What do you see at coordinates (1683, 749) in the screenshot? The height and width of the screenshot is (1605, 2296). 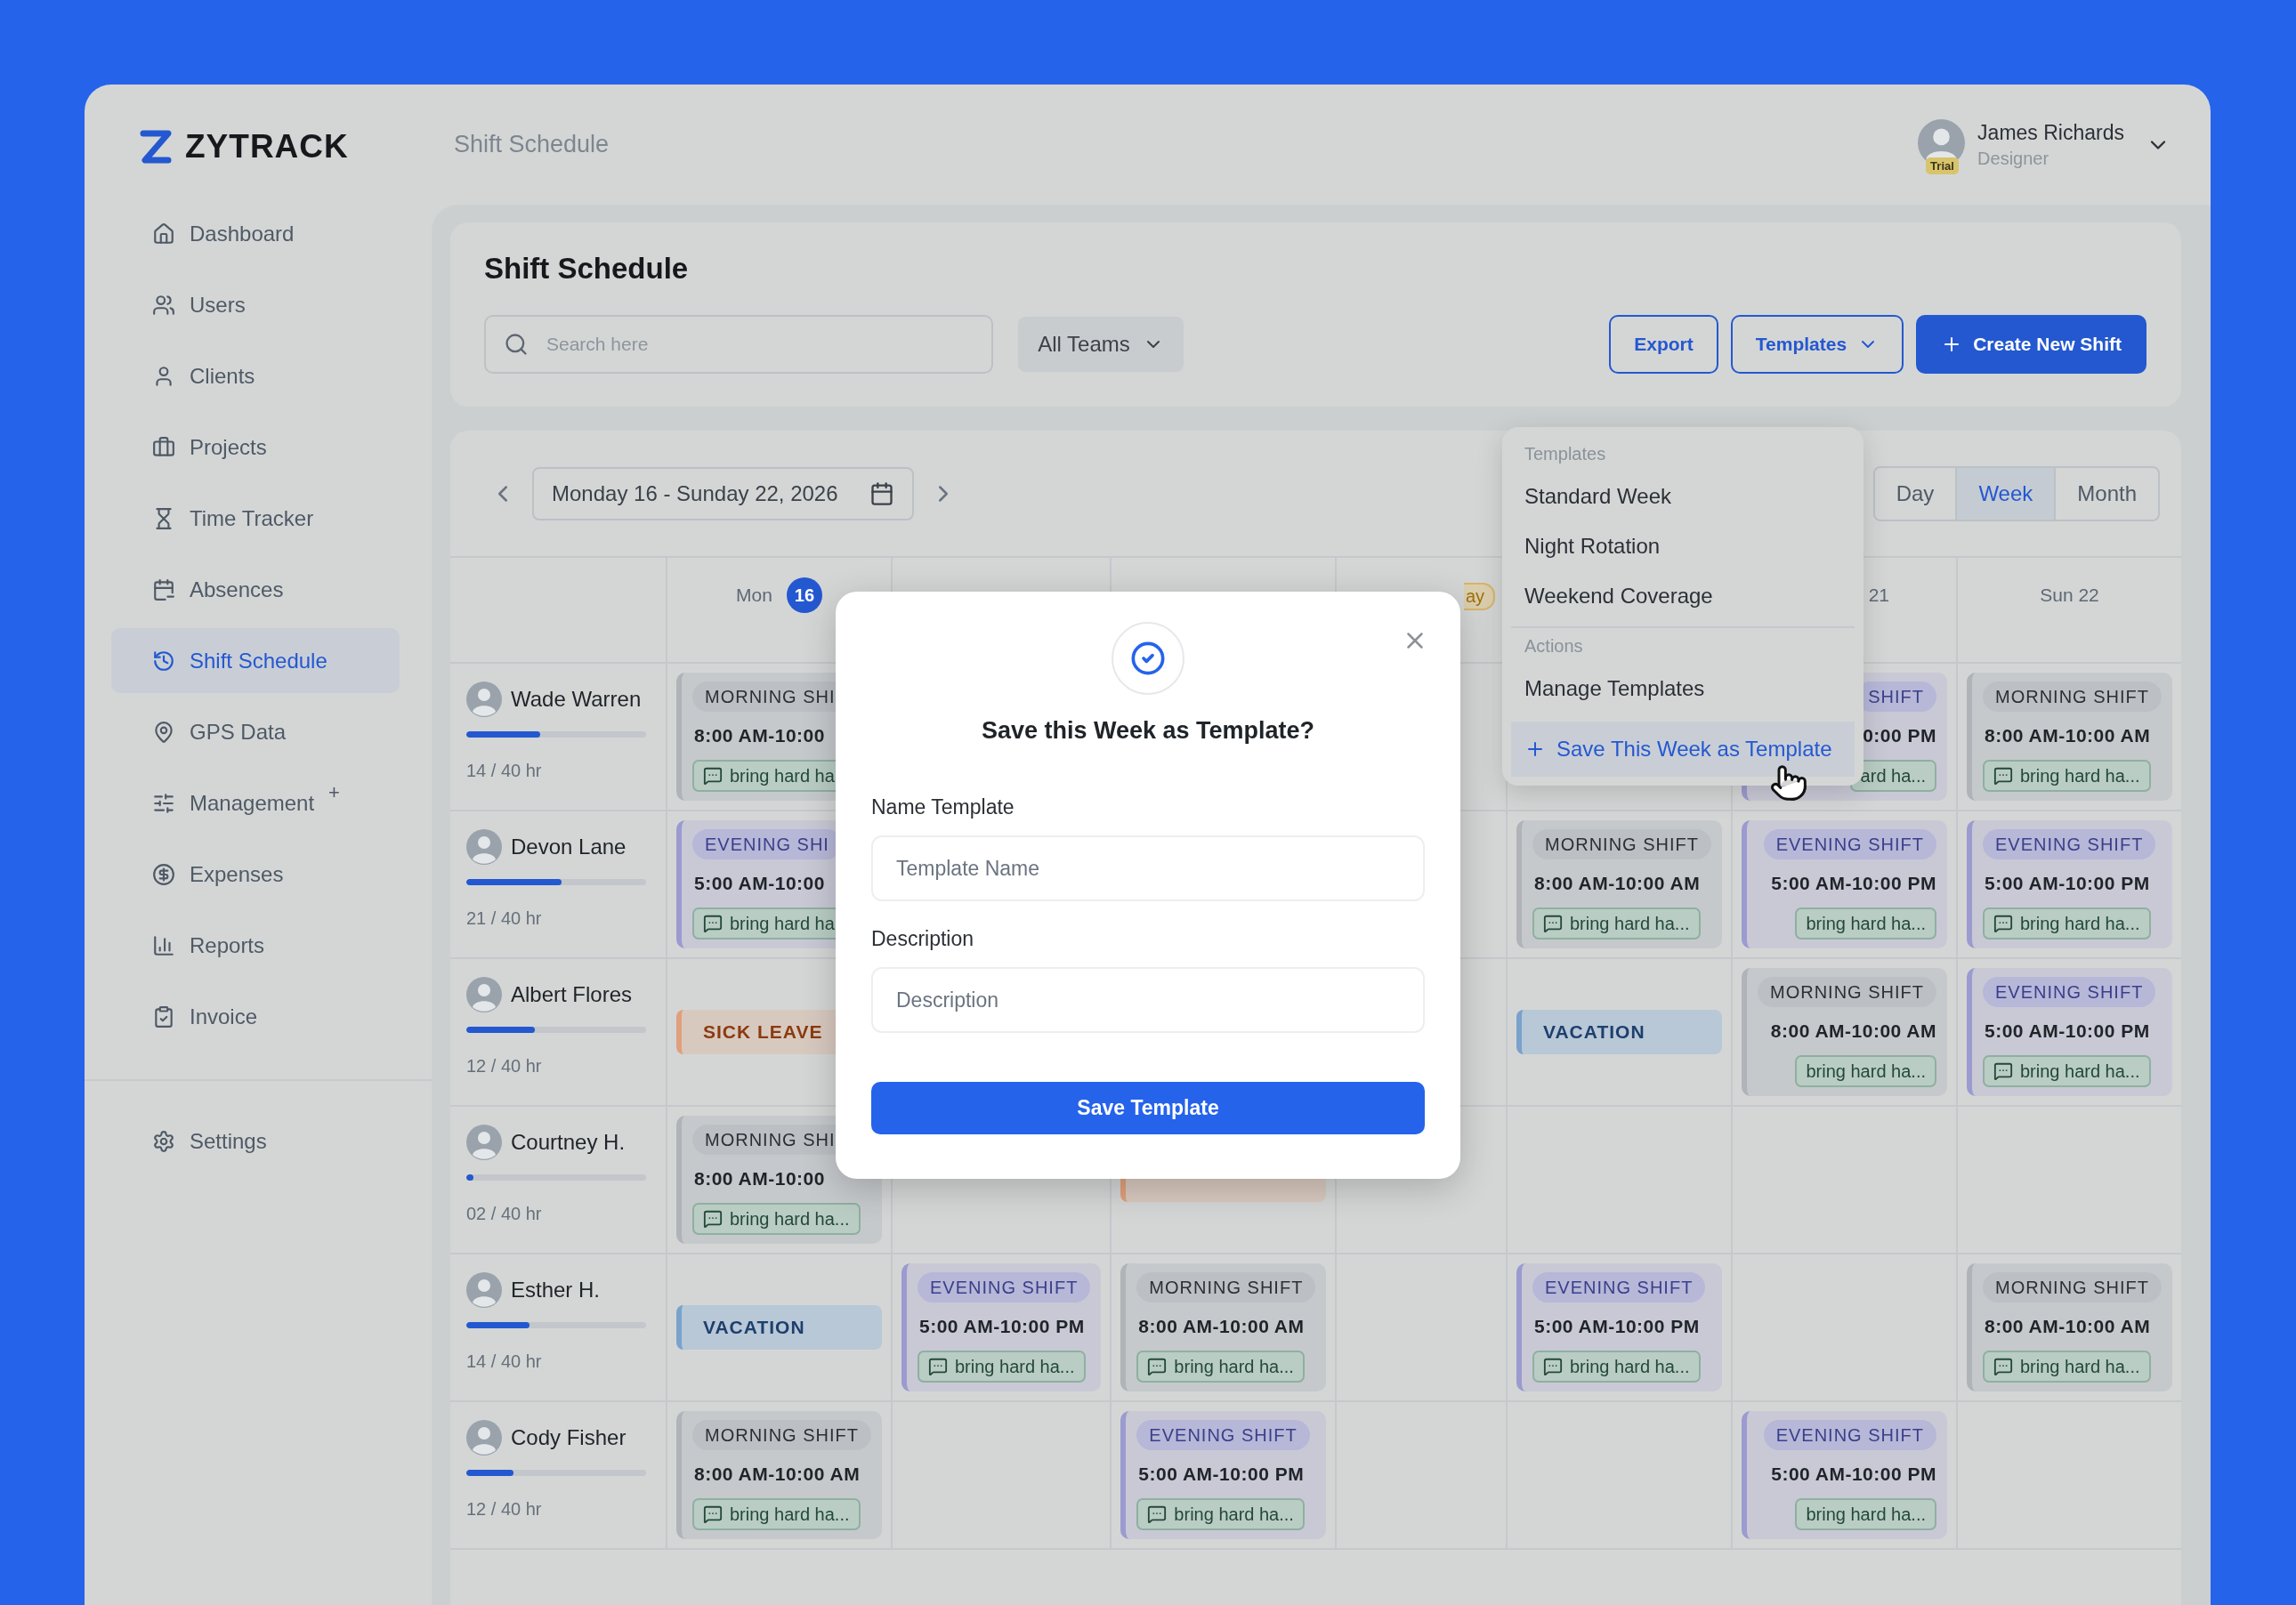 I see `menu-item: Save This Week as Template` at bounding box center [1683, 749].